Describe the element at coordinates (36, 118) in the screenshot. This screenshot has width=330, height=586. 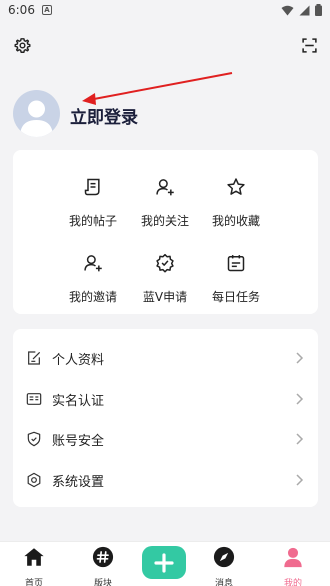
I see `default-avatar-icon` at that location.